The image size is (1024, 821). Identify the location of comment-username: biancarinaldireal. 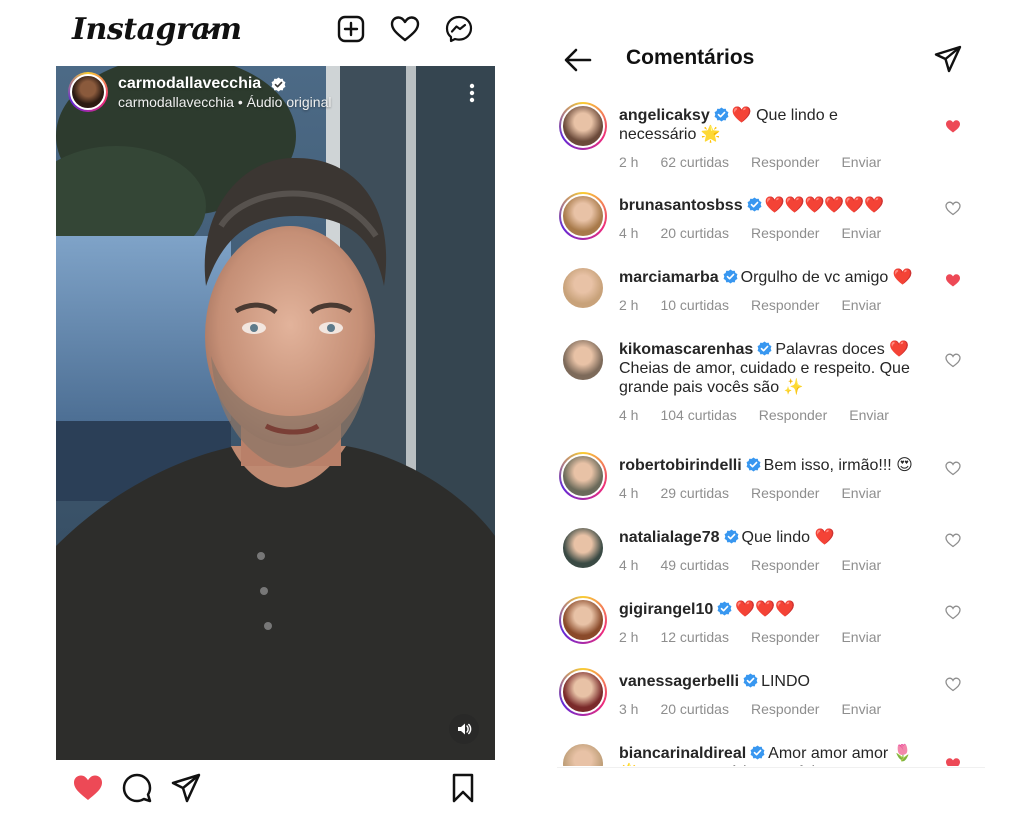
(682, 753).